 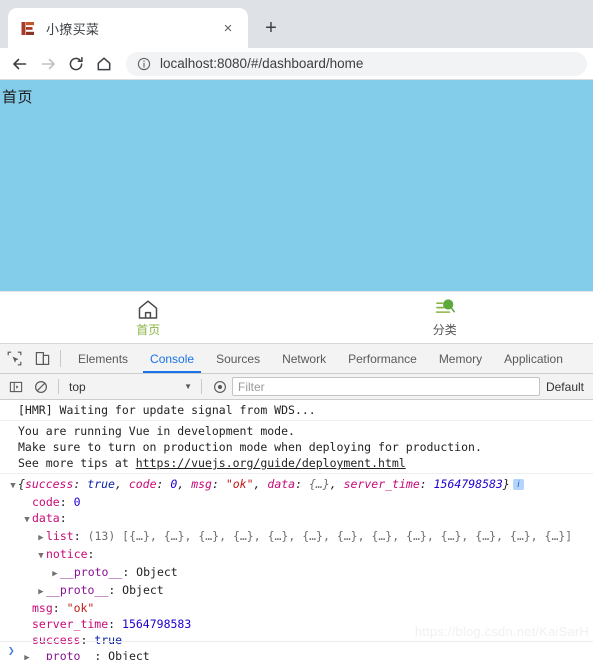 I want to click on console-context-label: top, so click(x=77, y=386).